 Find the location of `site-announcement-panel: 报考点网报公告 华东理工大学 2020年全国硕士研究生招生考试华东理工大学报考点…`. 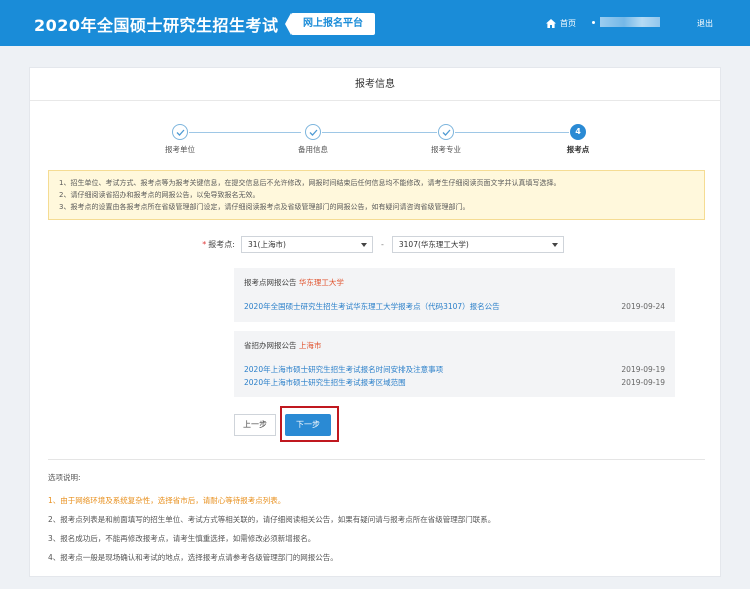

site-announcement-panel: 报考点网报公告 华东理工大学 2020年全国硕士研究生招生考试华东理工大学报考点… is located at coordinates (454, 295).